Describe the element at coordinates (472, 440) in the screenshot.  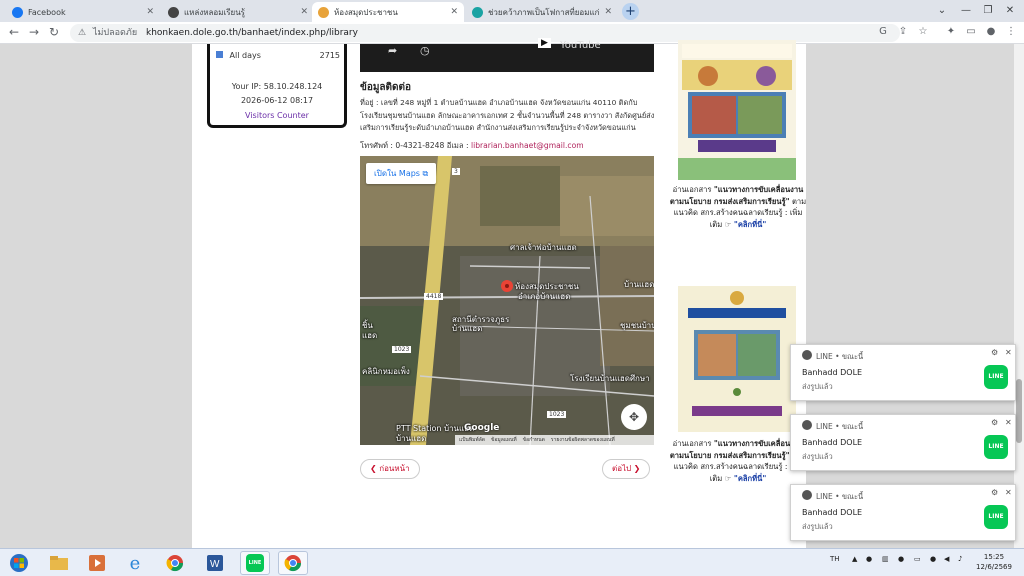
I see `keyboard-shortcuts-link: แป้นพิมพ์ลัด` at that location.